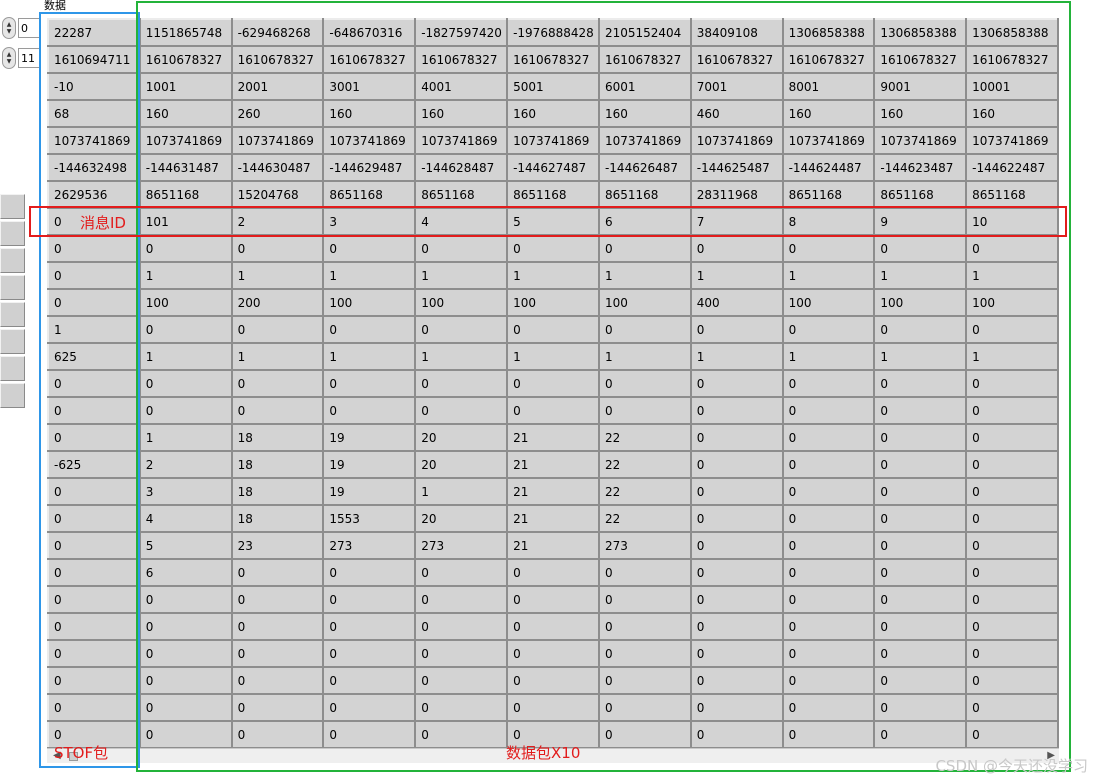 Image resolution: width=1096 pixels, height=782 pixels. I want to click on row-index-spinner: ▲ ▼, so click(9, 28).